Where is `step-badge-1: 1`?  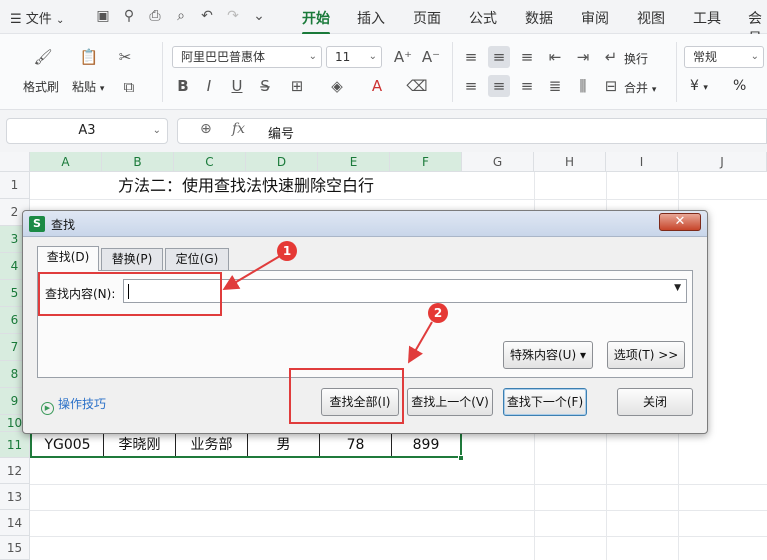
step-badge-1: 1 is located at coordinates (287, 251).